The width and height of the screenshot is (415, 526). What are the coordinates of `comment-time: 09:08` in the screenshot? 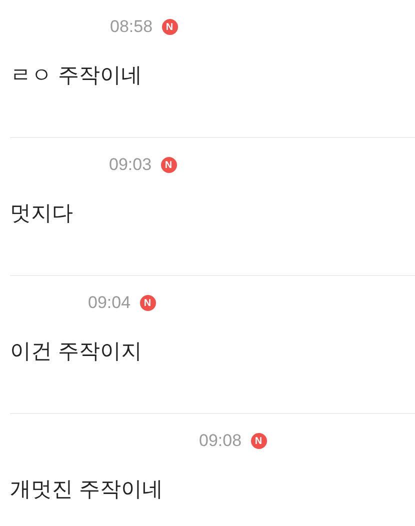 It's located at (220, 441).